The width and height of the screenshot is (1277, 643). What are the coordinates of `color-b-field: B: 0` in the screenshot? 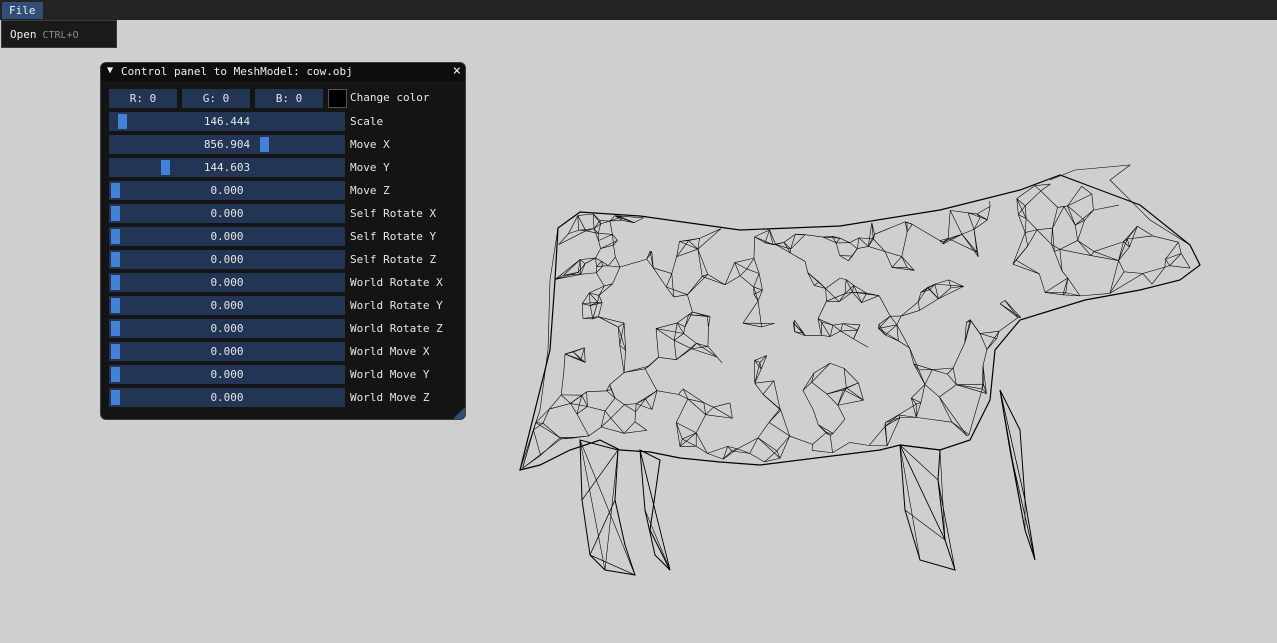 It's located at (289, 98).